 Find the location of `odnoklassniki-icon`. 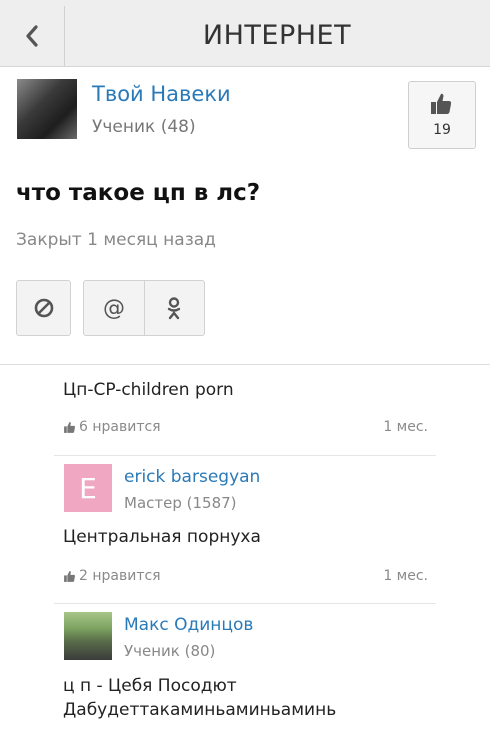

odnoklassniki-icon is located at coordinates (174, 308).